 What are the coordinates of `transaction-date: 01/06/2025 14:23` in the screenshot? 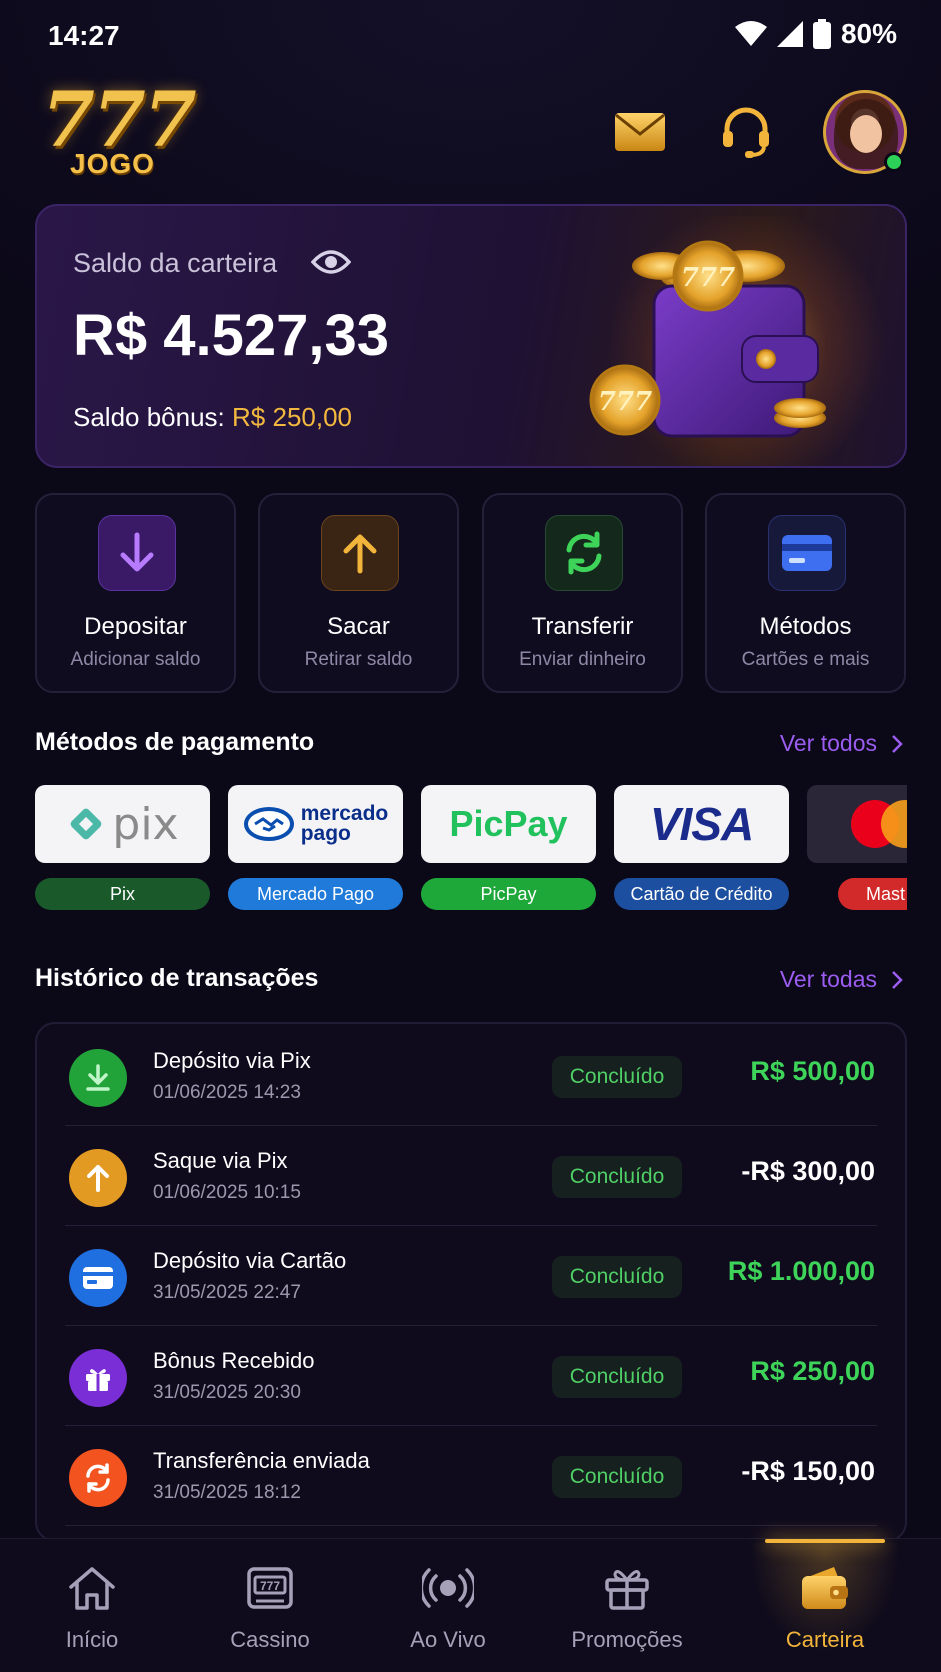 It's located at (227, 1092).